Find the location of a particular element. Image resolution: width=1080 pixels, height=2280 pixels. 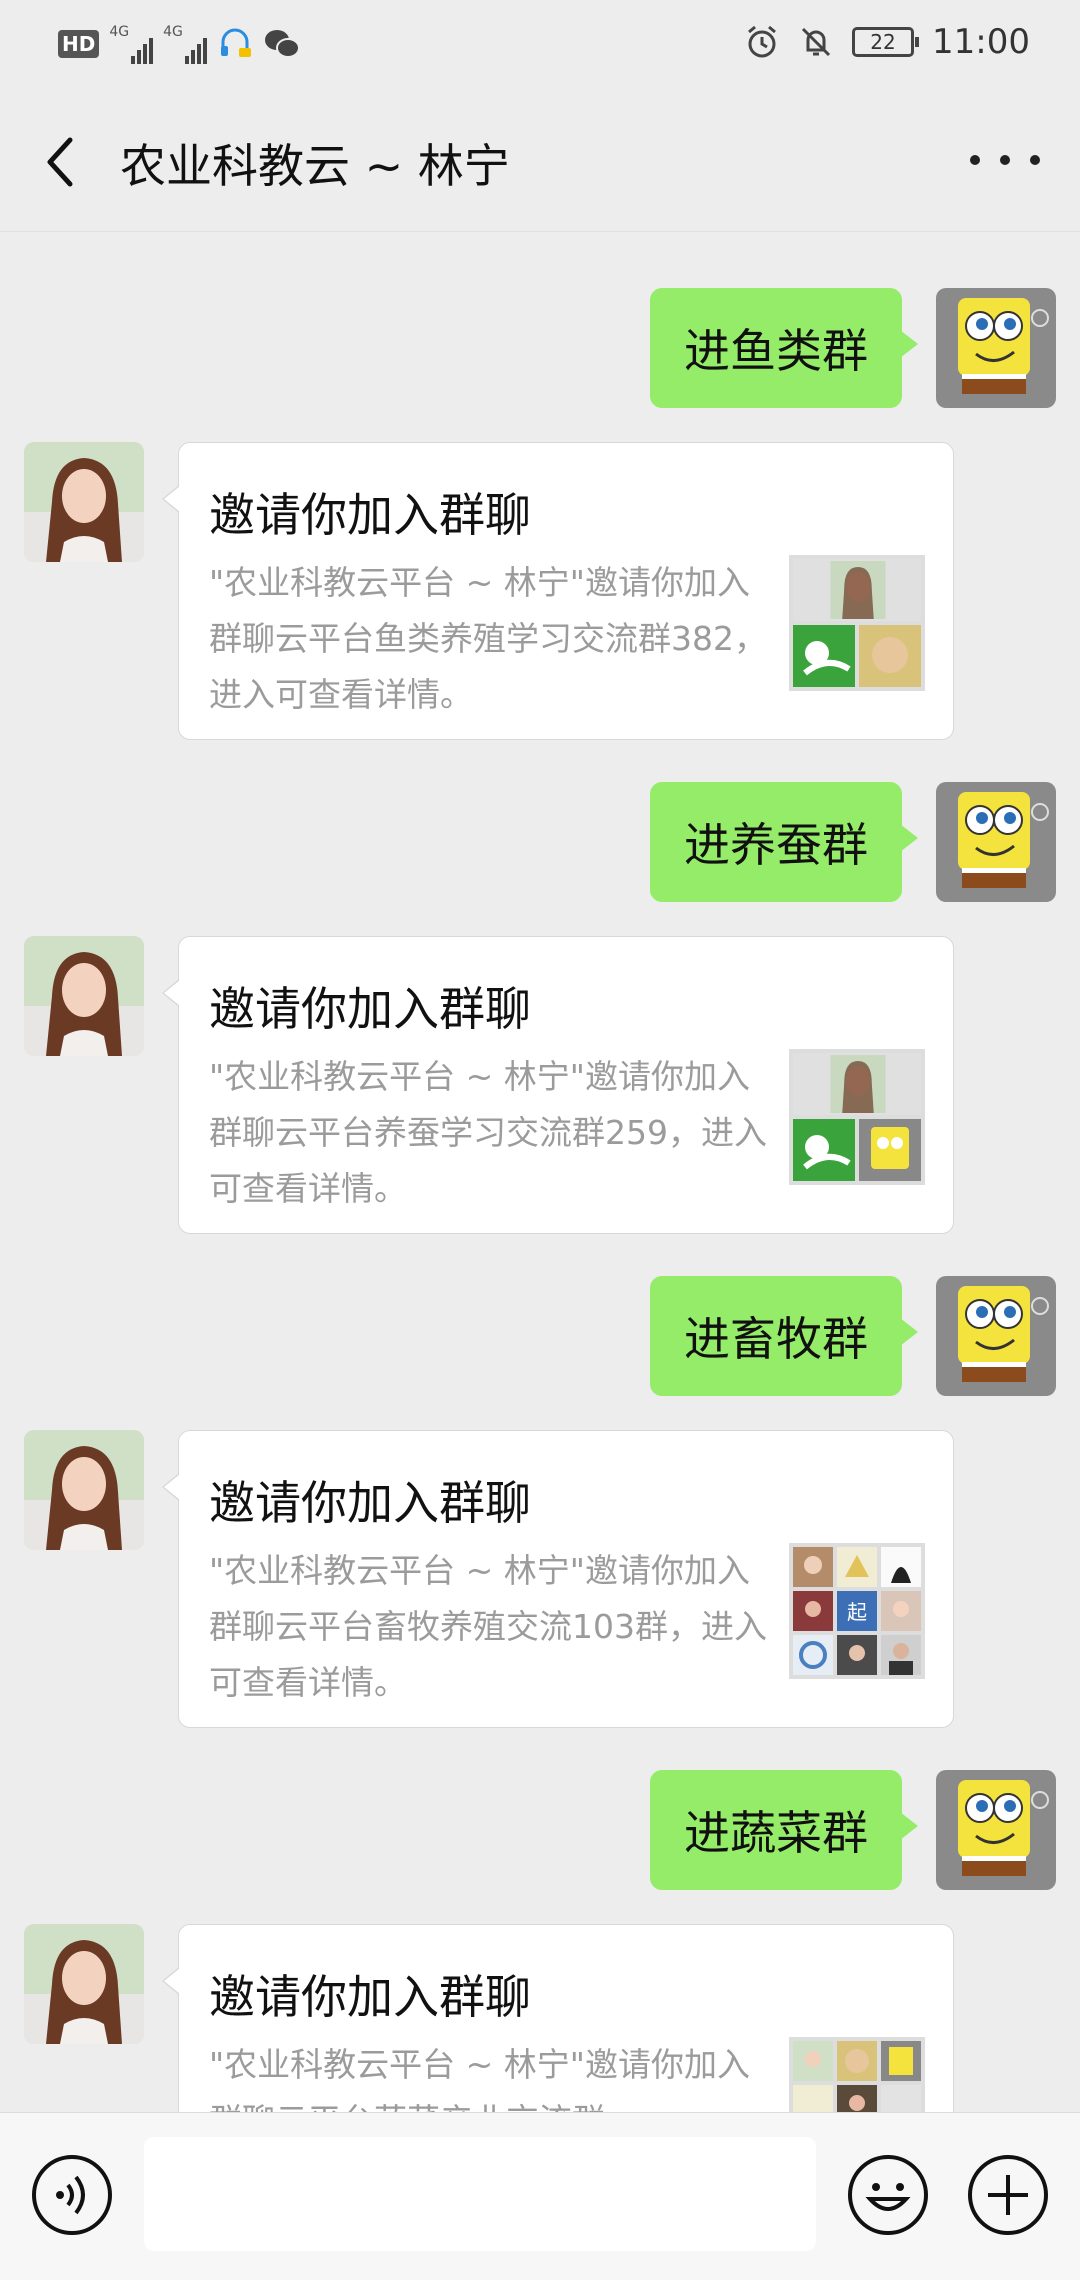

plus-icon is located at coordinates (1008, 2195).